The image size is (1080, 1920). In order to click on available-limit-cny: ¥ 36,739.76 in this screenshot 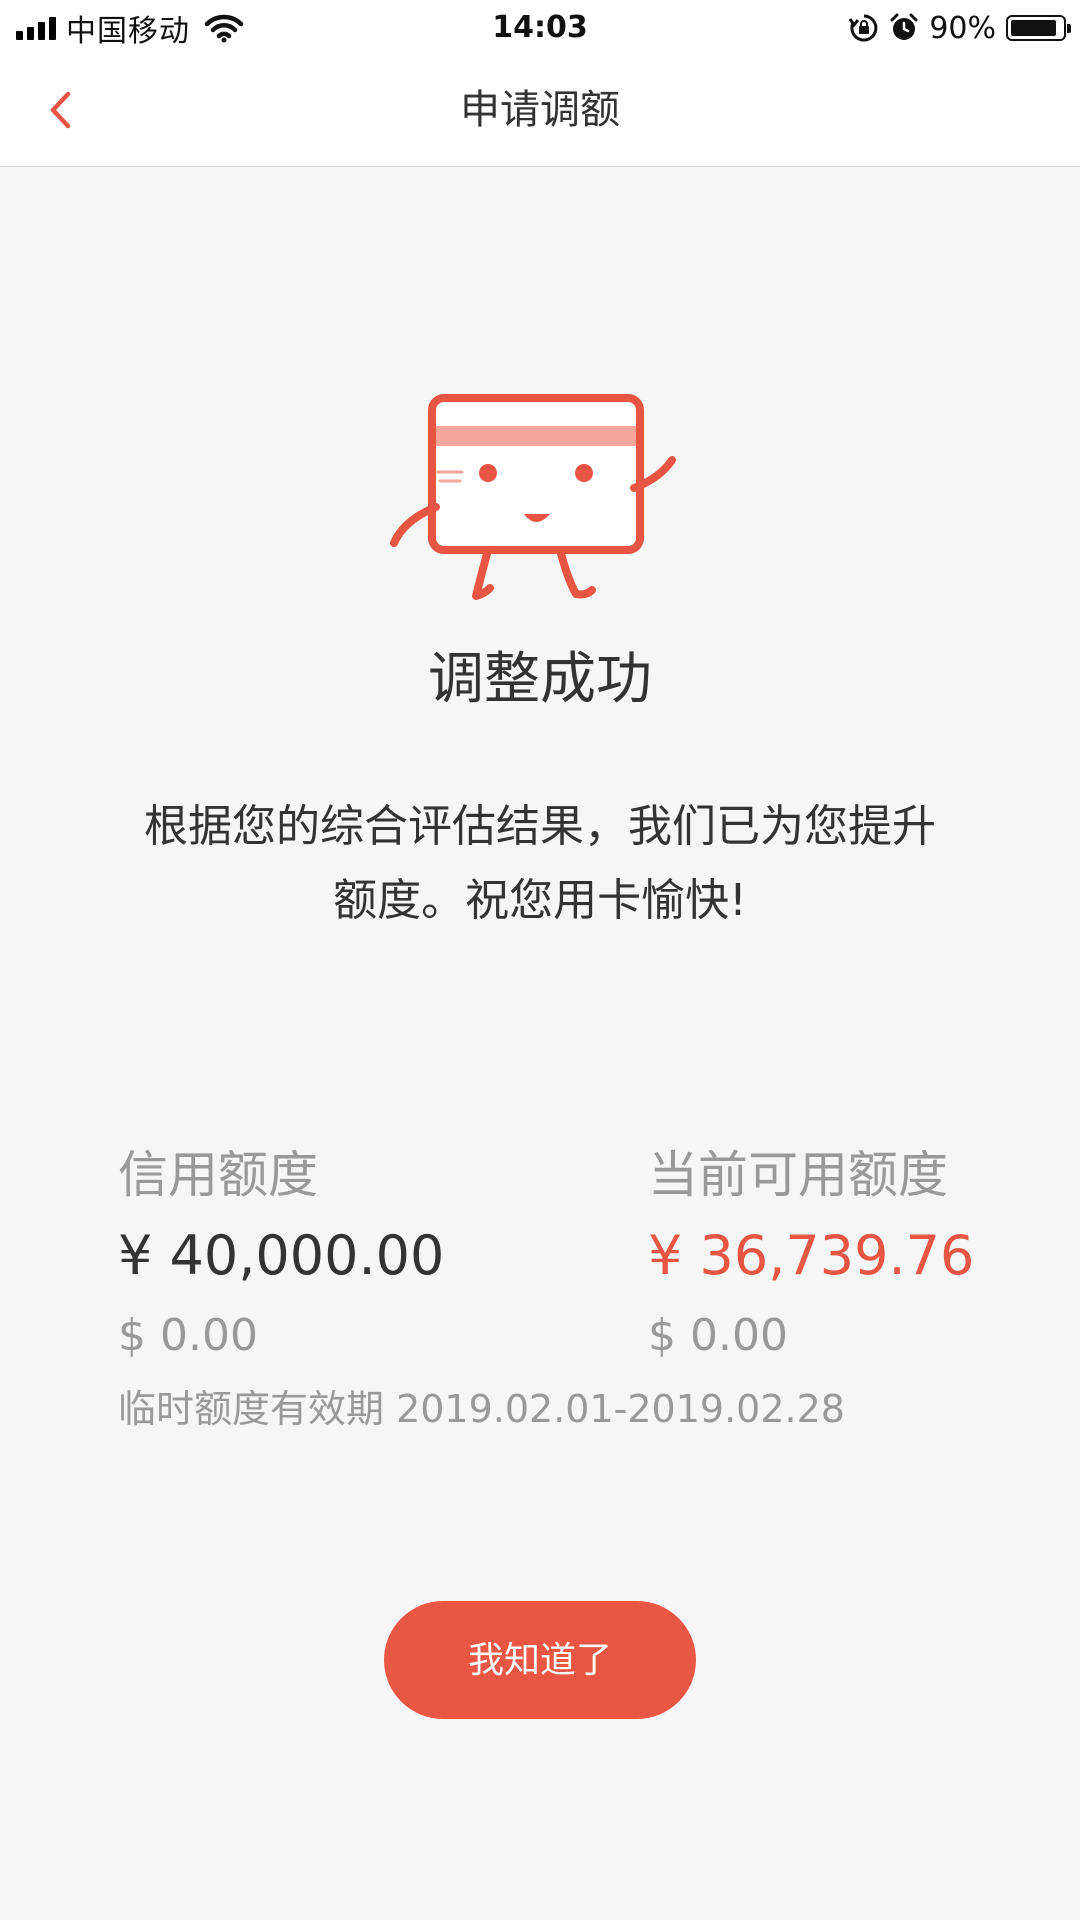, I will do `click(811, 1255)`.